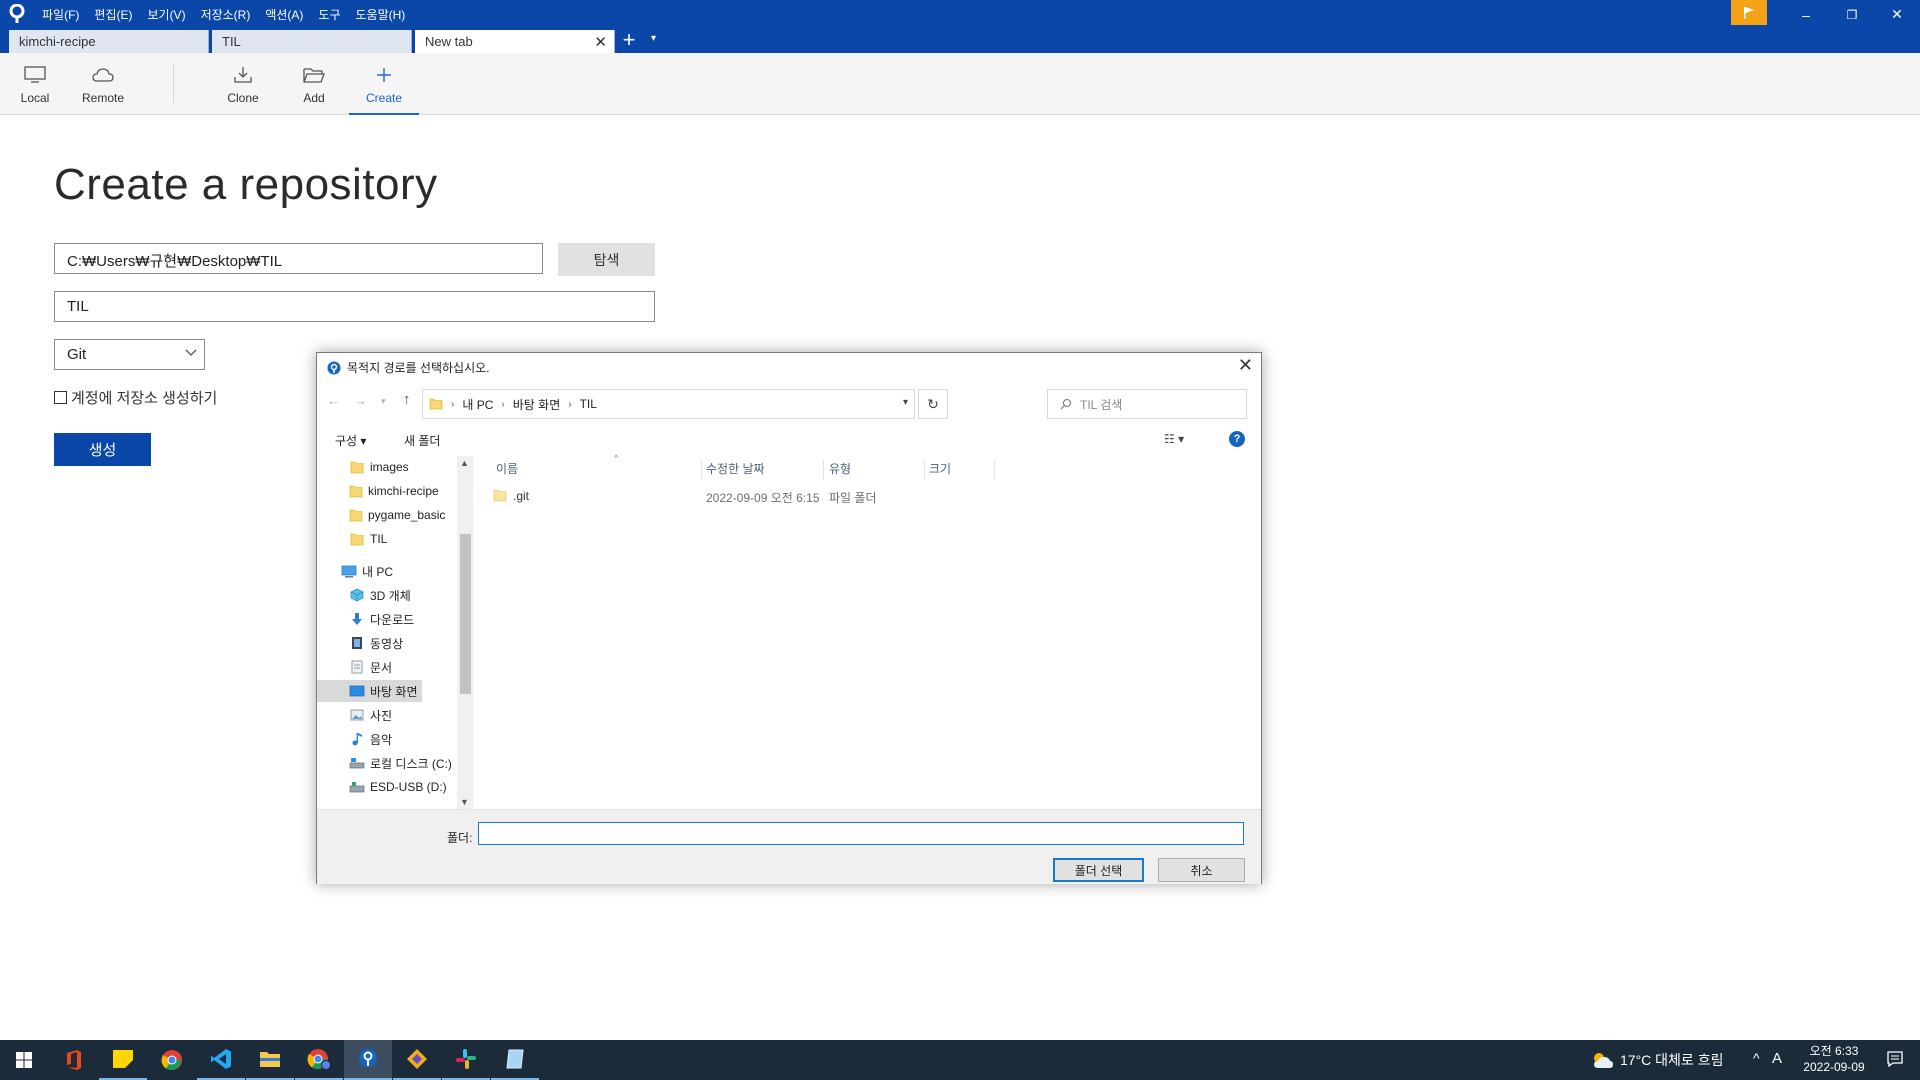  I want to click on menu-view: 보기(V), so click(166, 14).